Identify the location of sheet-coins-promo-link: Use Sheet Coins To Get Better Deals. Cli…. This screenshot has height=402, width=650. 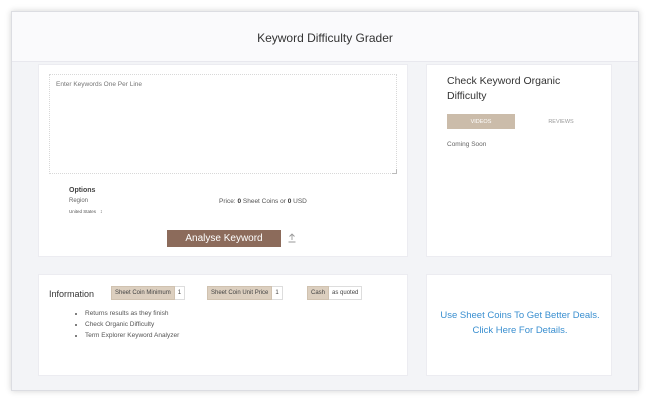
(520, 323).